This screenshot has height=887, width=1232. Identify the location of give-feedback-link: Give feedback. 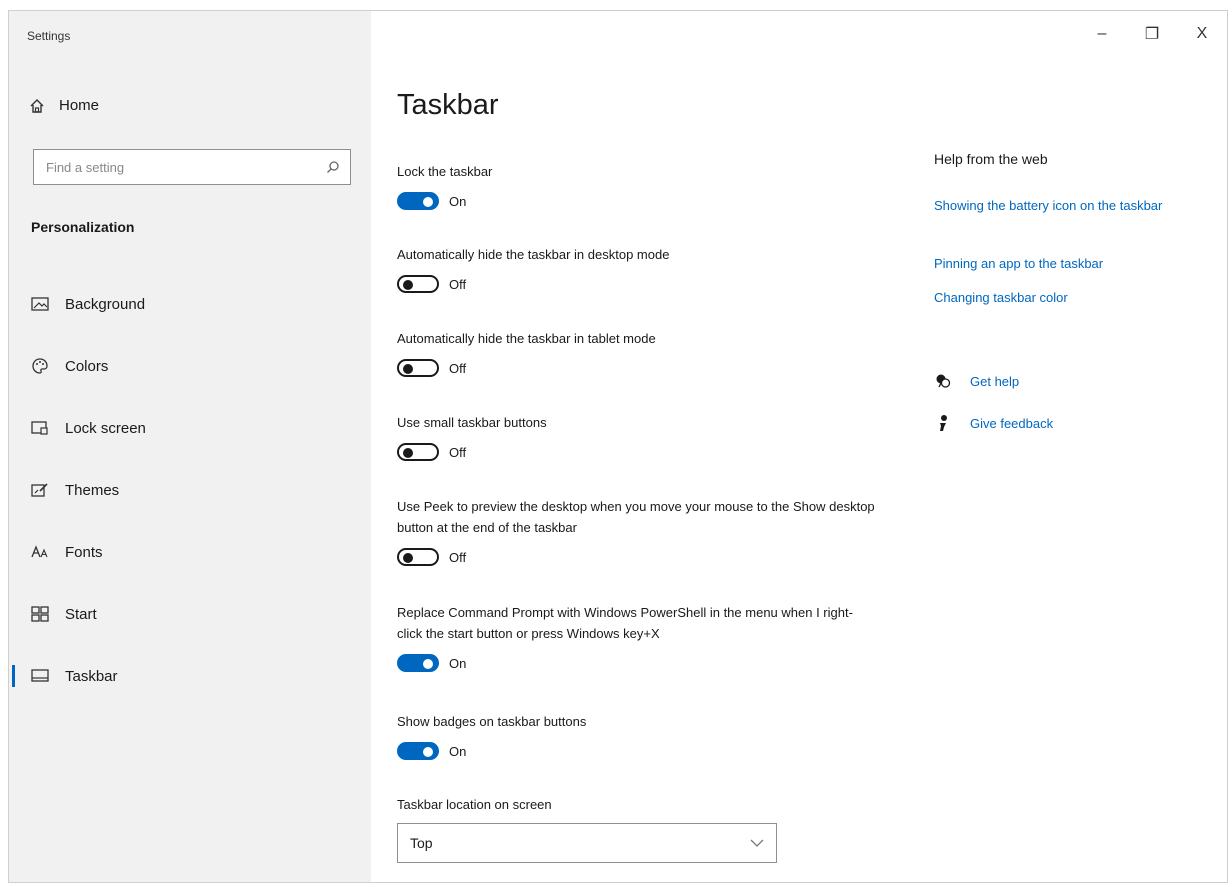
(993, 423).